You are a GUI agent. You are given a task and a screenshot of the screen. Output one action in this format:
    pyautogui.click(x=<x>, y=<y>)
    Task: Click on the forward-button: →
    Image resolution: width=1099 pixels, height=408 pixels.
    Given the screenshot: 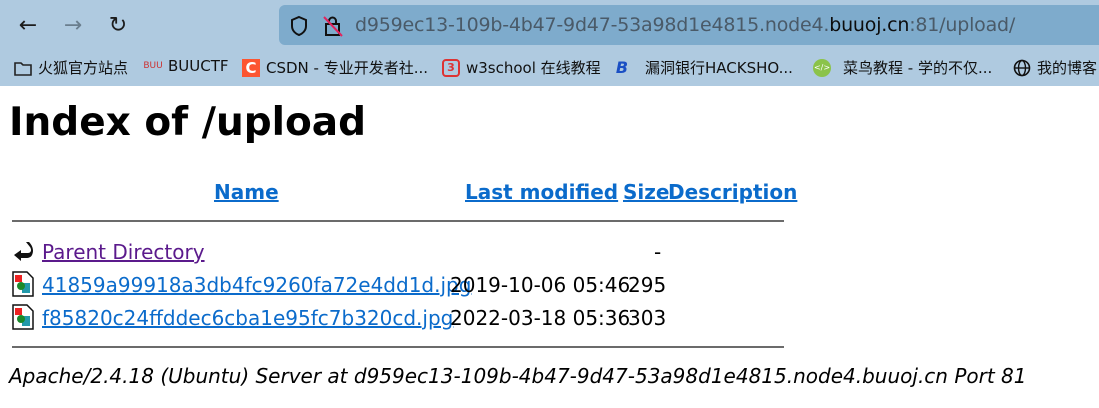 What is the action you would take?
    pyautogui.click(x=73, y=25)
    